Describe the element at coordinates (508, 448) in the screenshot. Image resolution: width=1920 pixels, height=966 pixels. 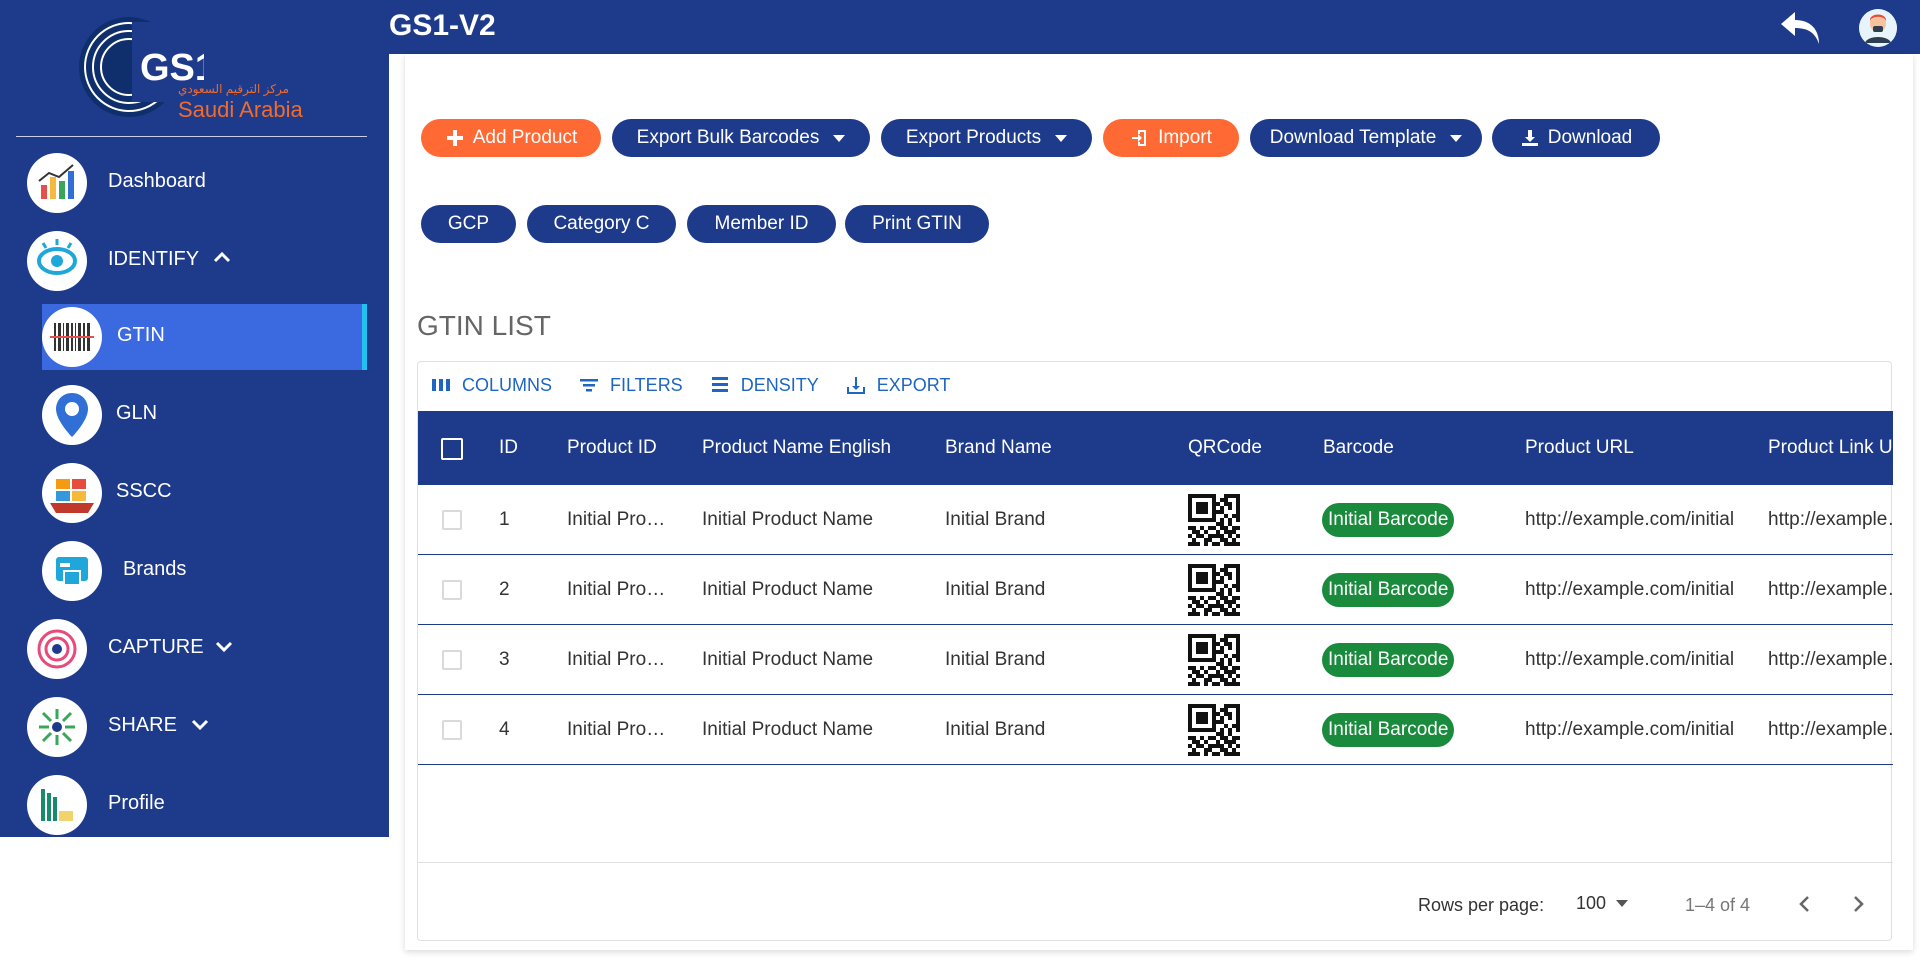
I see `column-header-id: ID` at that location.